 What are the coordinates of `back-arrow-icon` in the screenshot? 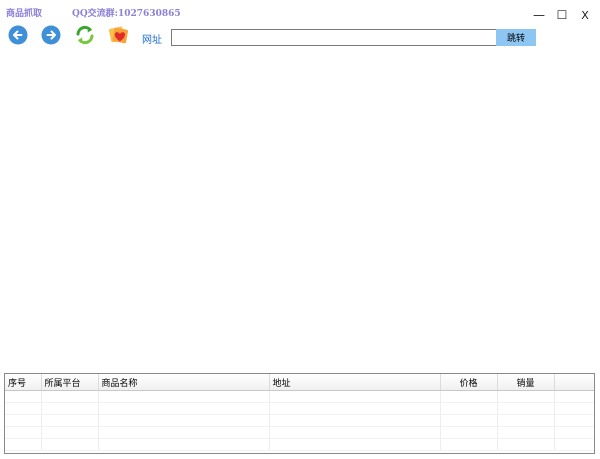 It's located at (18, 35).